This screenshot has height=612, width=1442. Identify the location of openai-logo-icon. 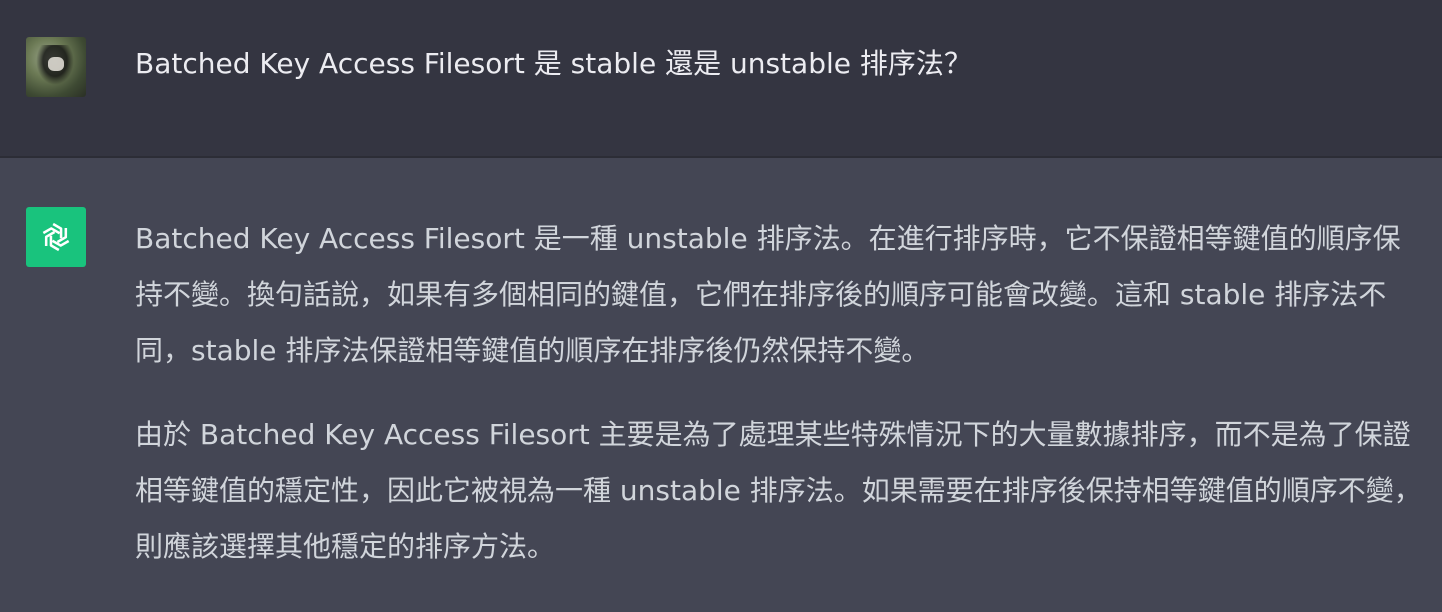
(56, 237).